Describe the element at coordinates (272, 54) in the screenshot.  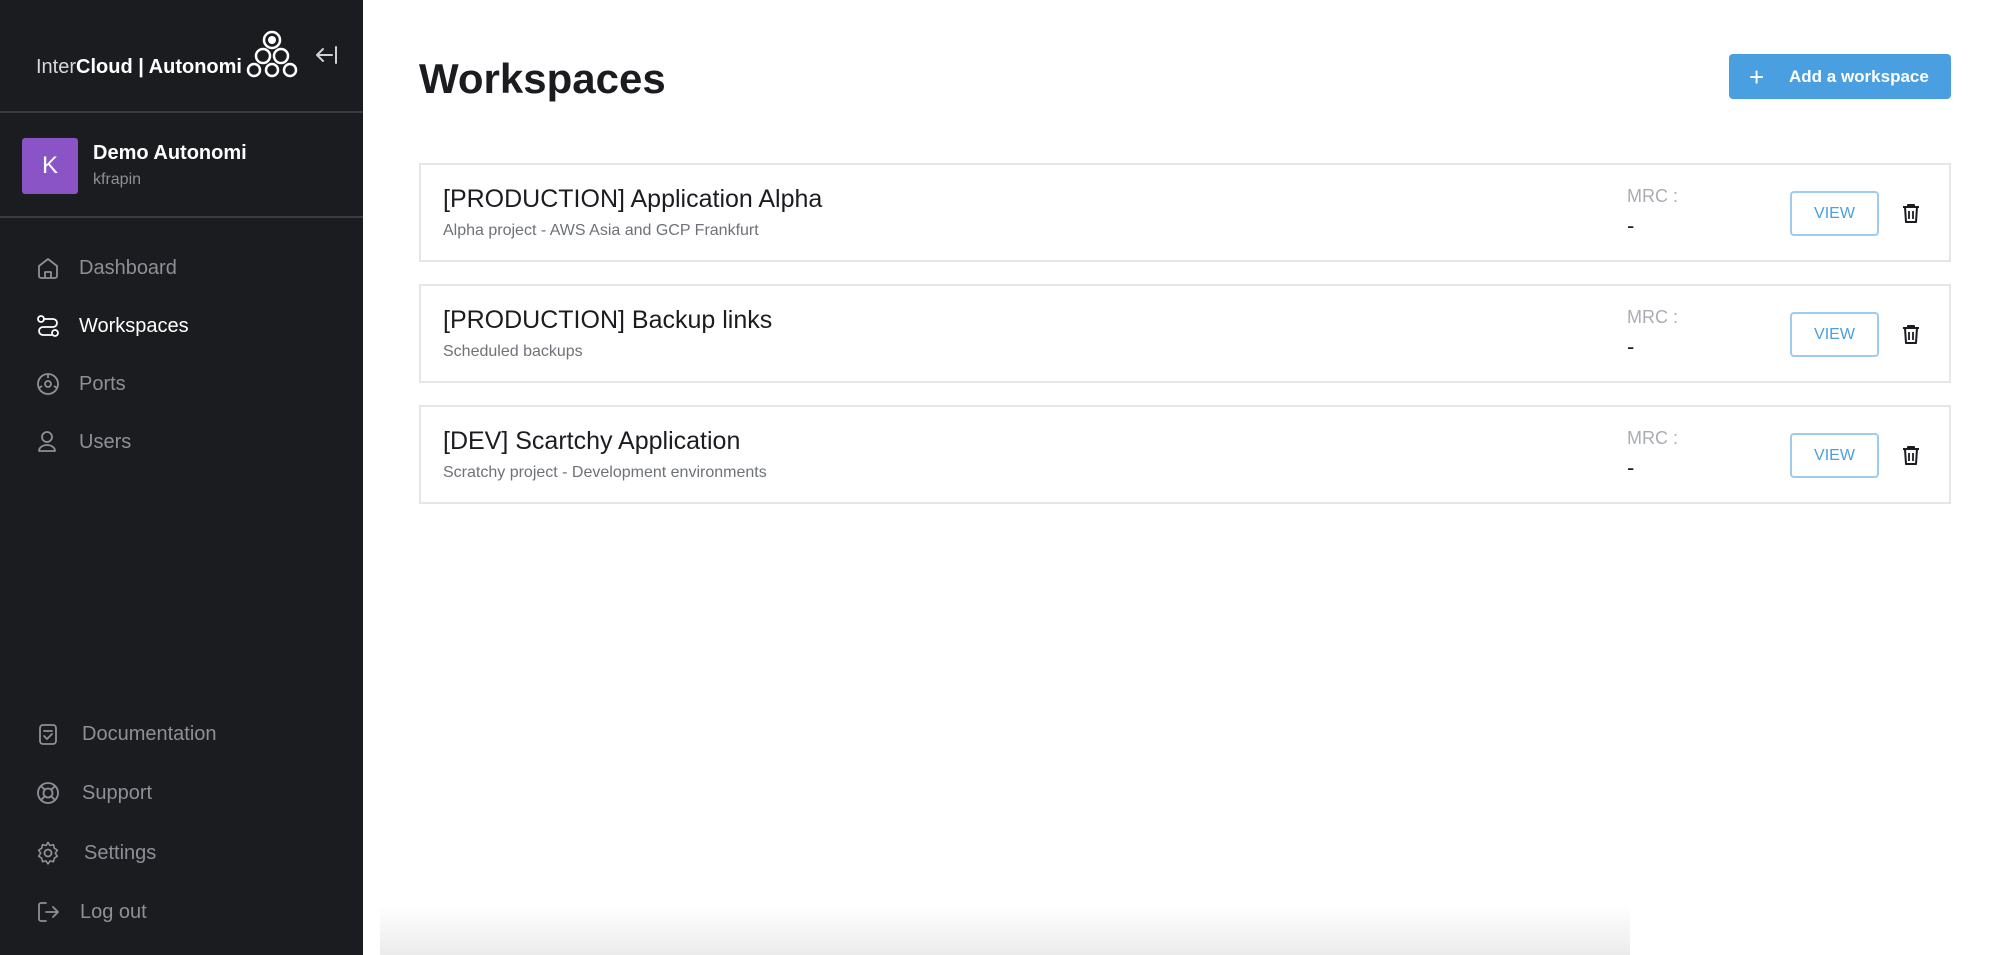
I see `brand-logo-icon` at that location.